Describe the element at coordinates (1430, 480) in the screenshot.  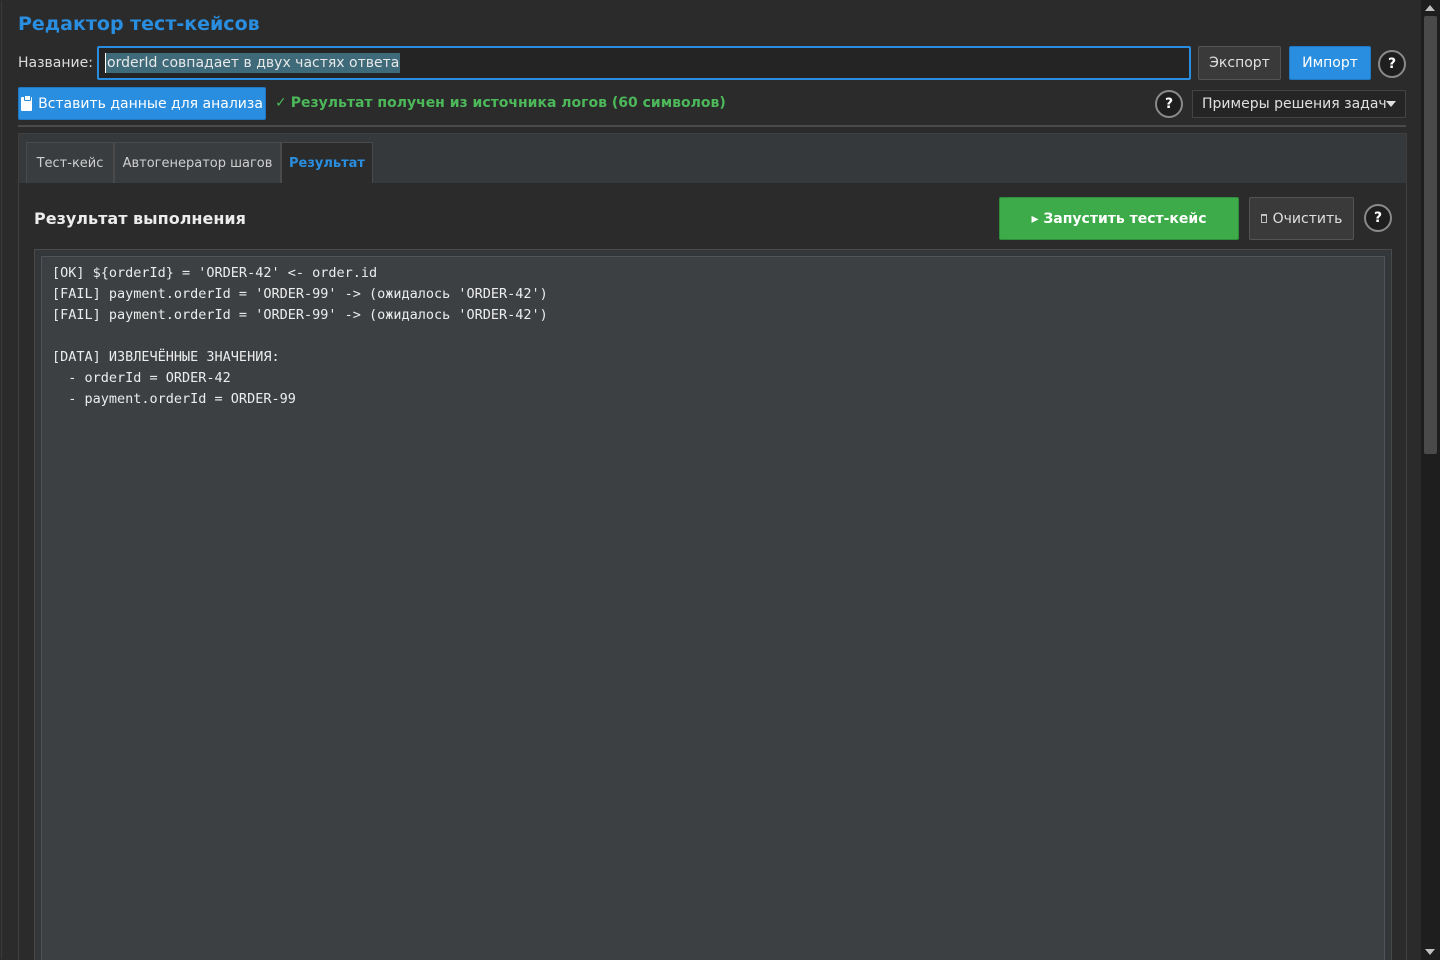
I see `vertical-scrollbar` at that location.